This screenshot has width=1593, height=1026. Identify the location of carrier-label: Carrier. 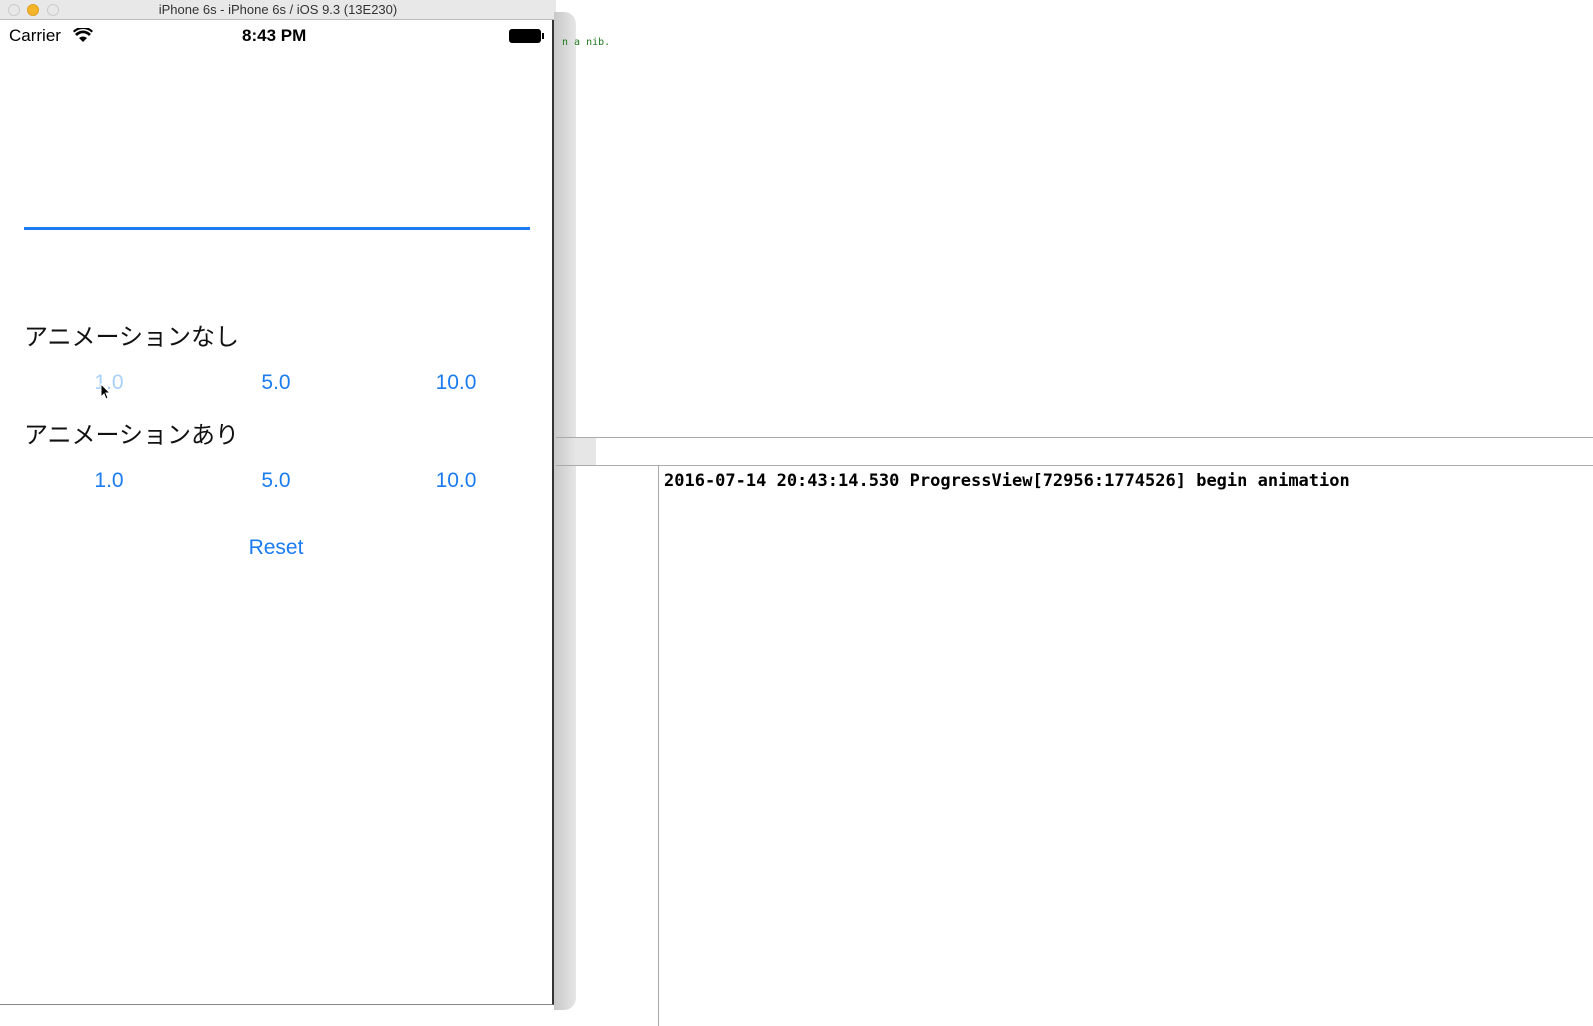
(35, 35).